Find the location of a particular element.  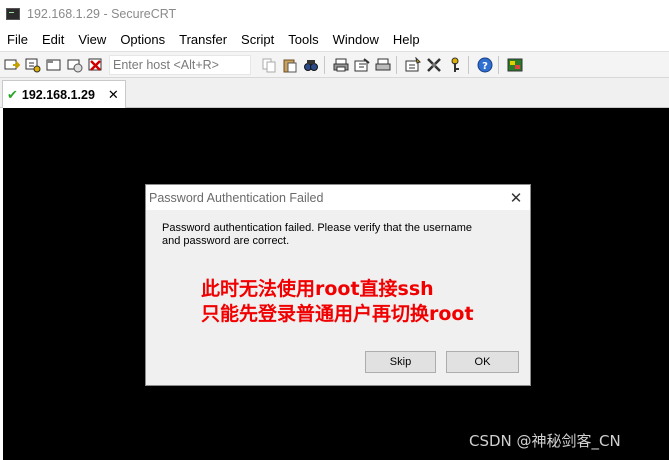

securecrt-app-icon is located at coordinates (13, 14).